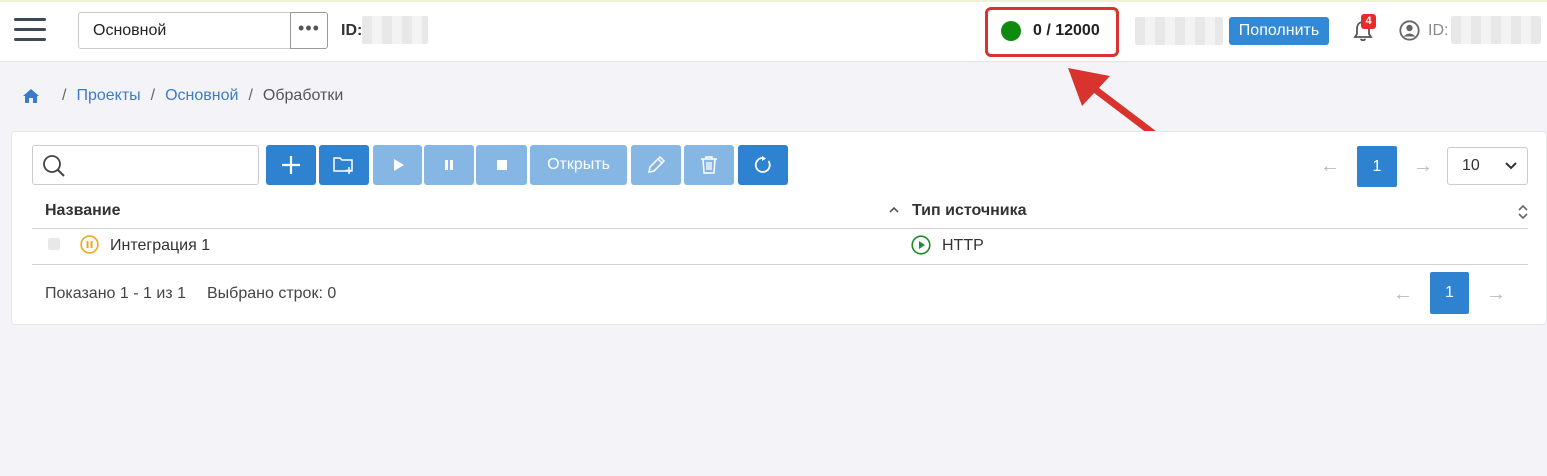 This screenshot has height=476, width=1547. I want to click on trash-icon, so click(709, 165).